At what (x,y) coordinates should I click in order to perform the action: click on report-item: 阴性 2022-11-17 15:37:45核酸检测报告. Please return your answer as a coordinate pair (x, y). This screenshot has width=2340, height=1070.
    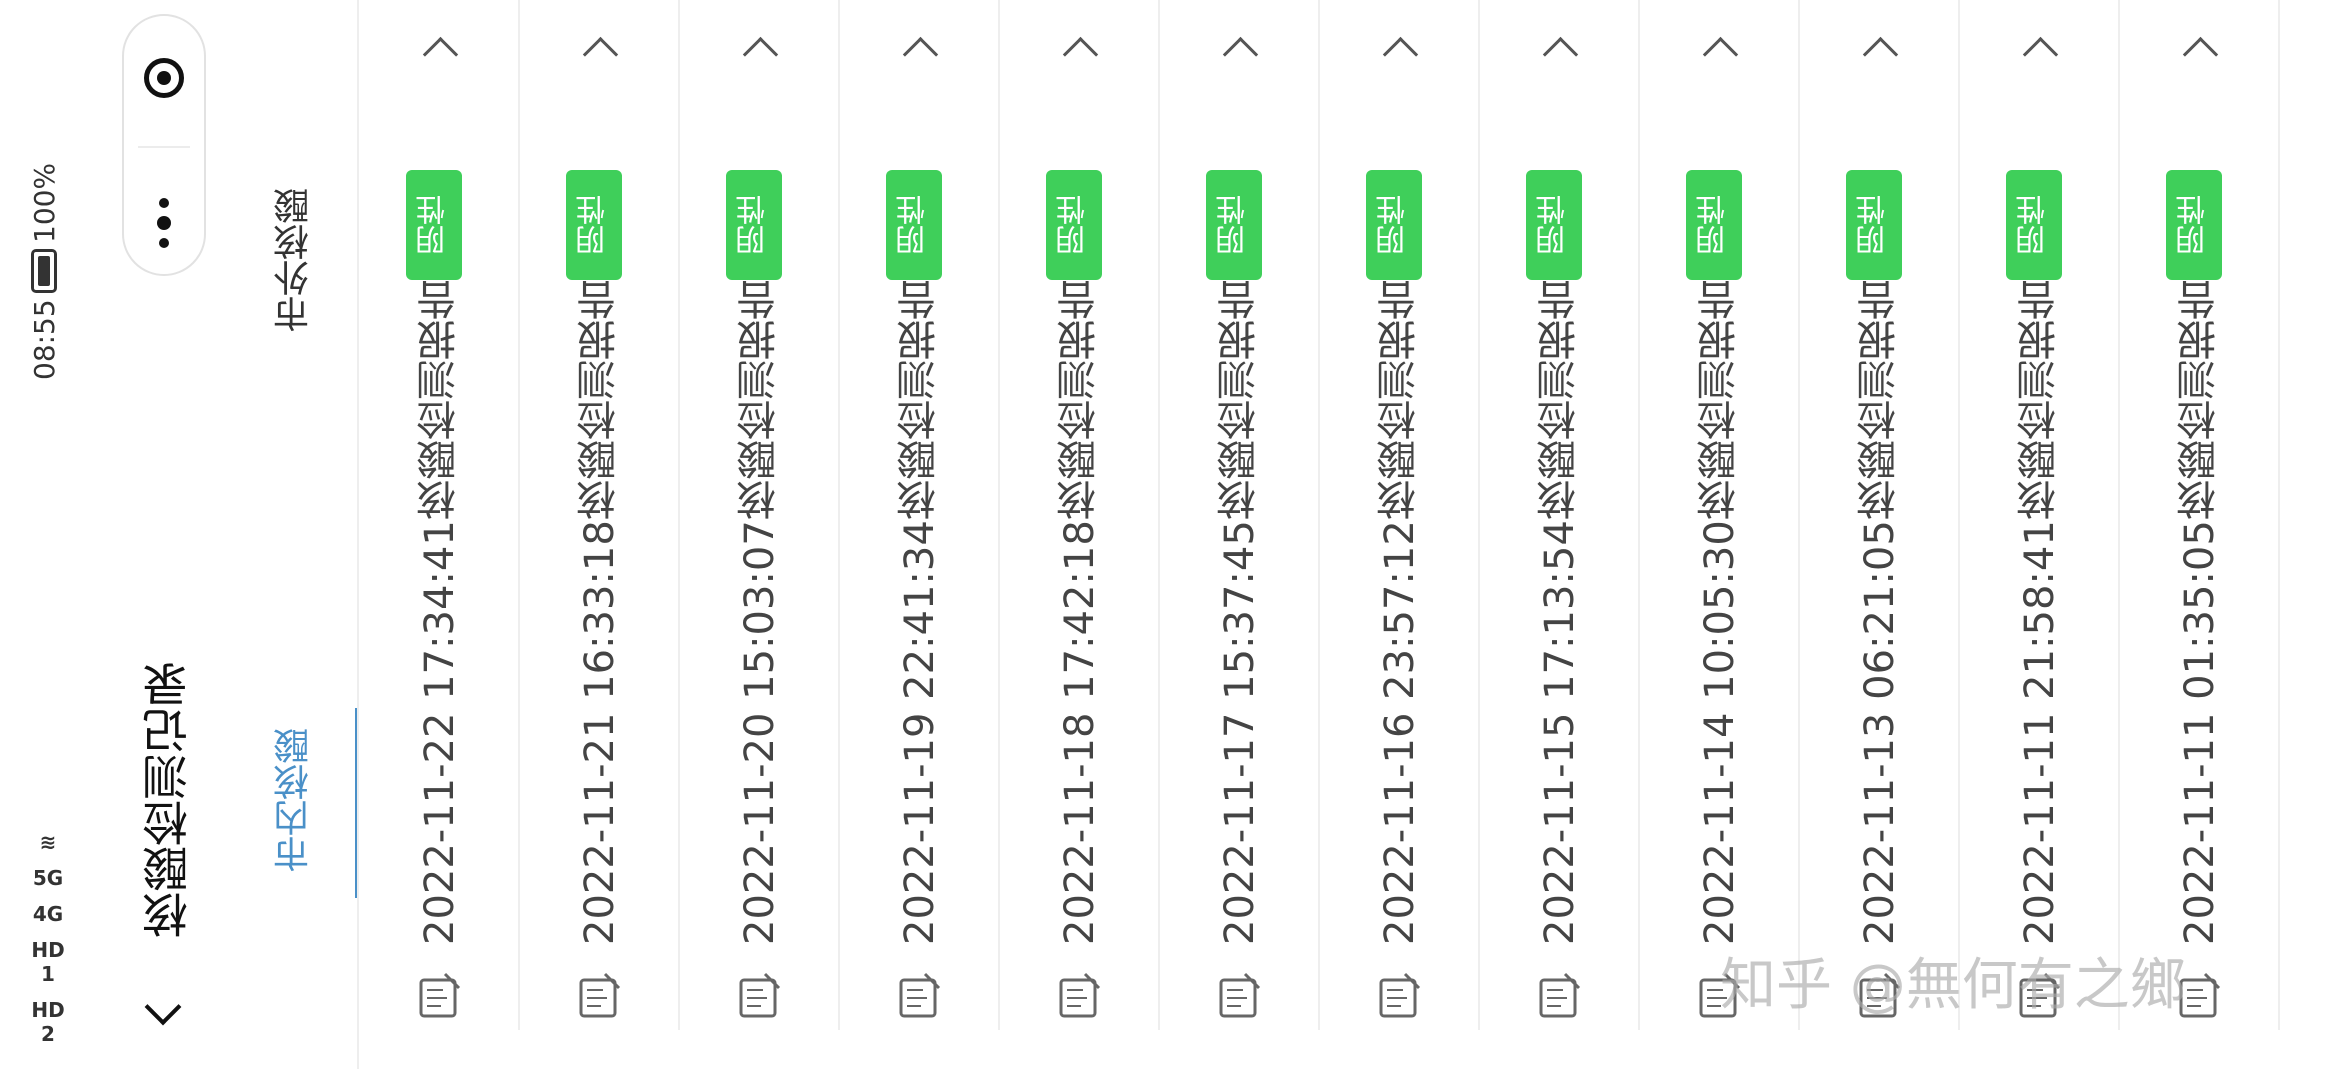
    Looking at the image, I should click on (1240, 515).